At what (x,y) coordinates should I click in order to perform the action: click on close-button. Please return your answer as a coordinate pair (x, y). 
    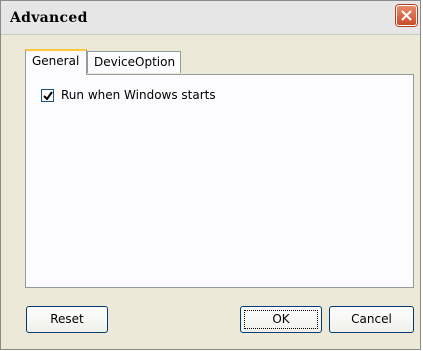
    Looking at the image, I should click on (406, 15).